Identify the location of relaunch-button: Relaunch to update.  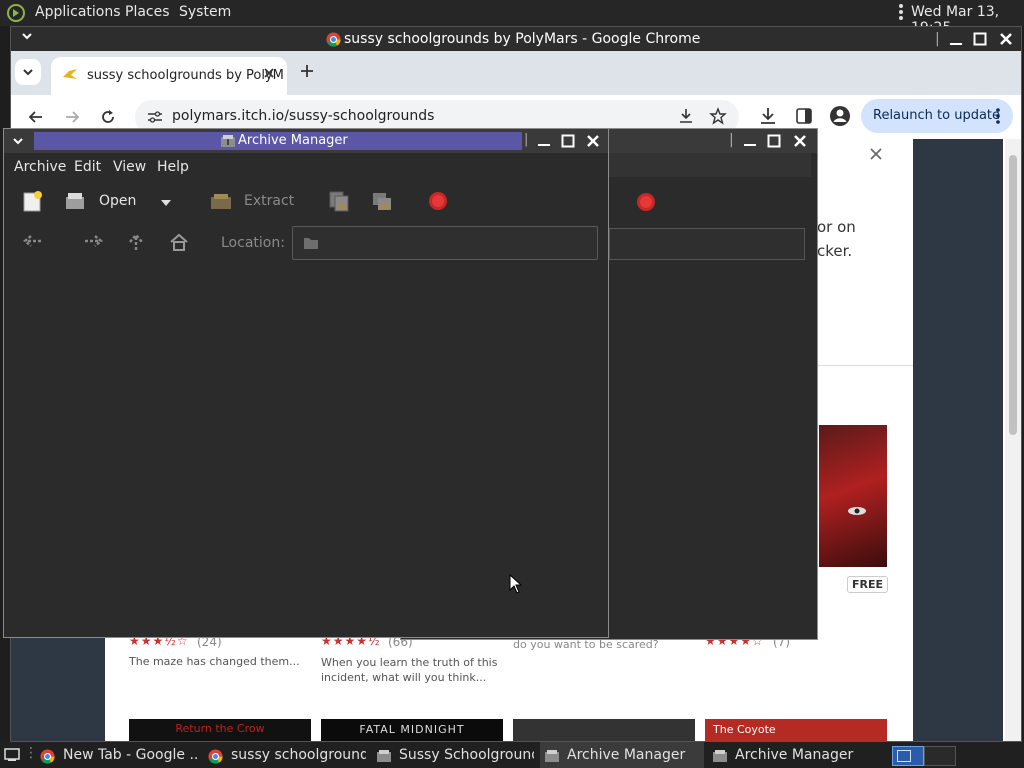
(937, 116).